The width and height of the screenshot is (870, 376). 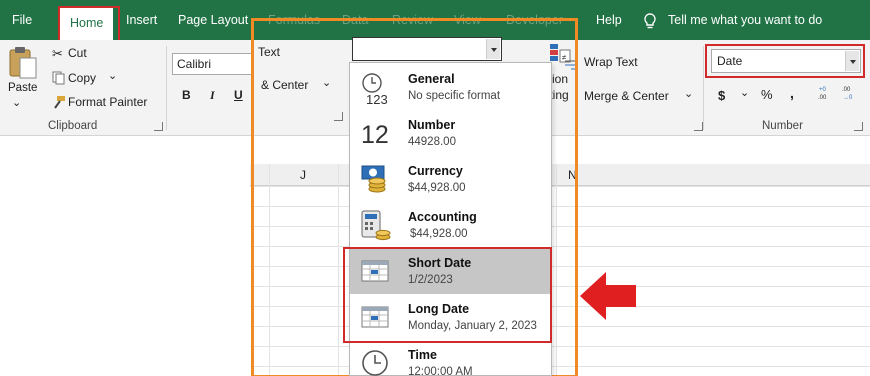 What do you see at coordinates (611, 62) in the screenshot?
I see `wrap-text-button: Wrap Text` at bounding box center [611, 62].